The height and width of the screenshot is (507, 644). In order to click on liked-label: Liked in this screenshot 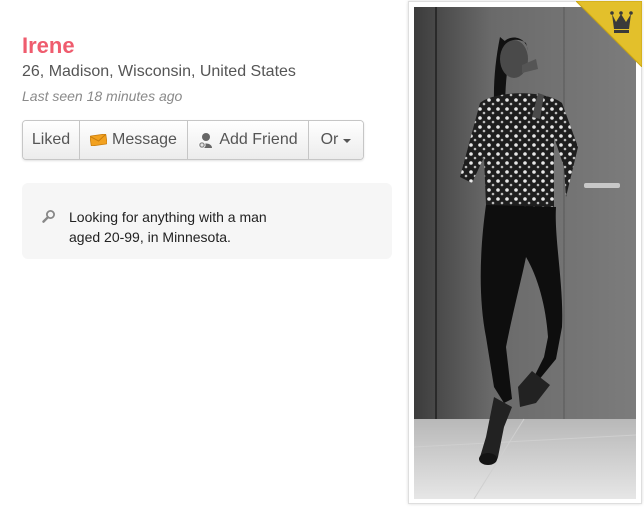, I will do `click(51, 139)`.